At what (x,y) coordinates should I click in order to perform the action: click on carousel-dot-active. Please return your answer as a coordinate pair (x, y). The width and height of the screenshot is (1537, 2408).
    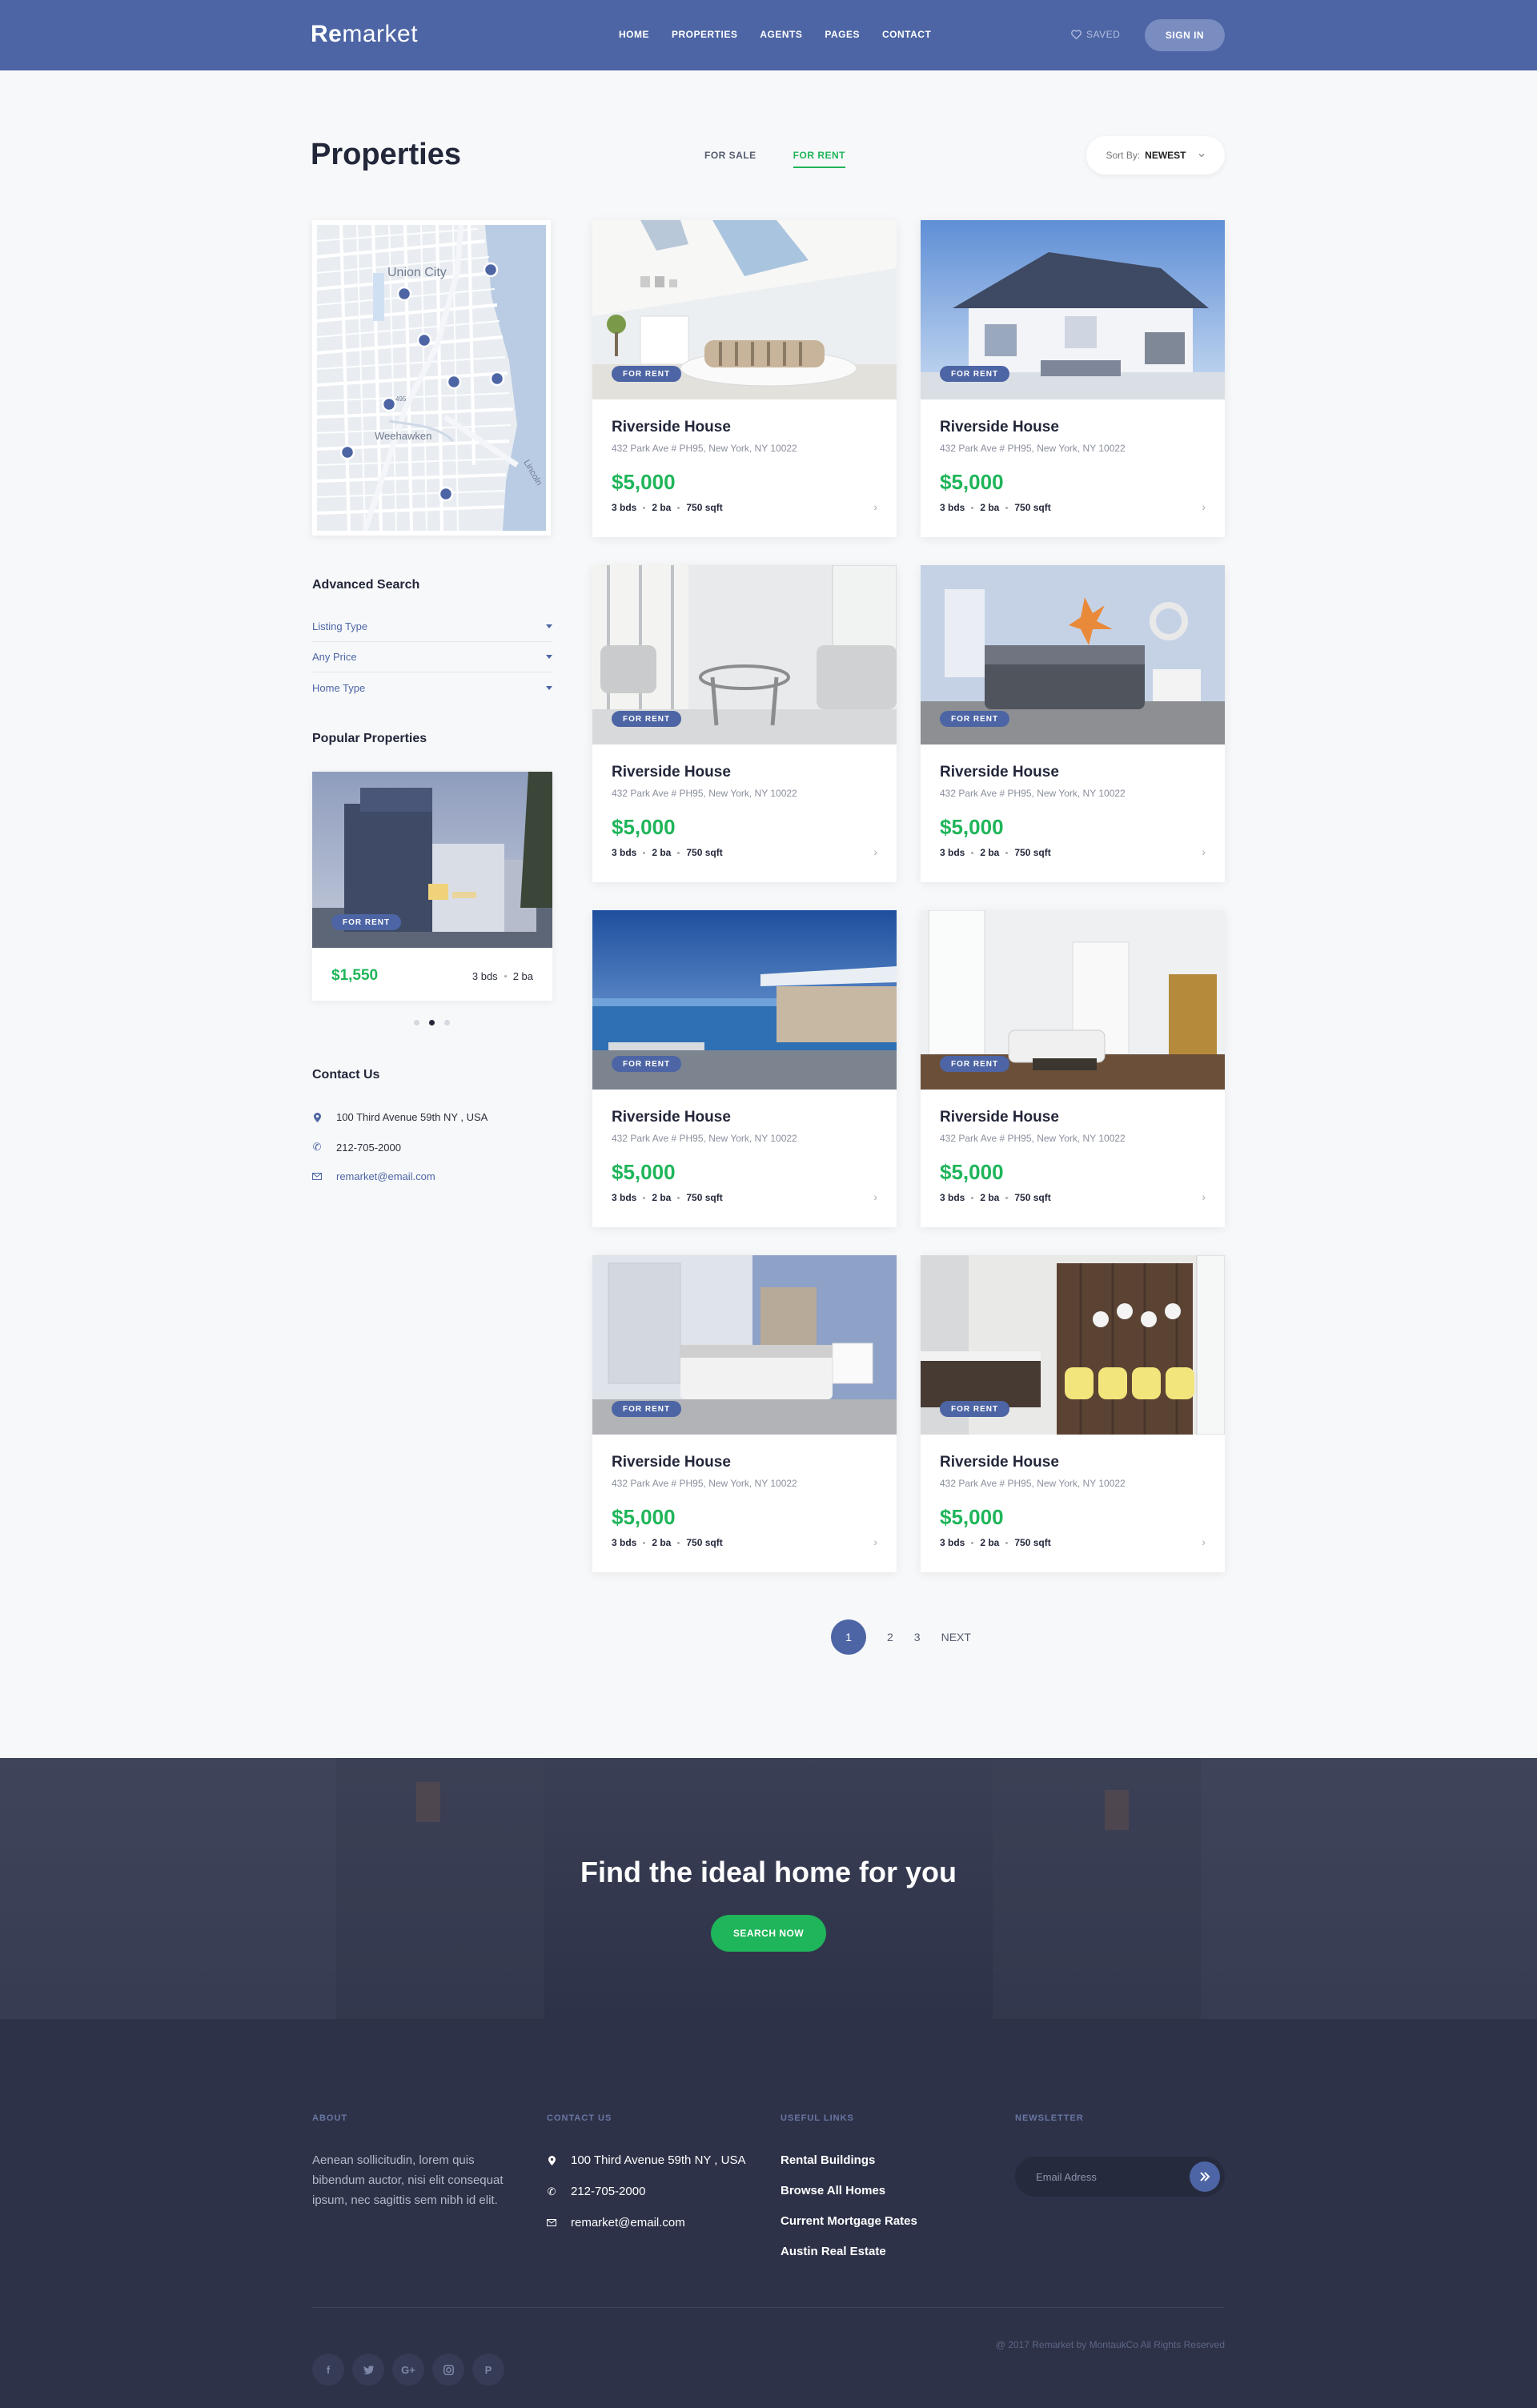
    Looking at the image, I should click on (432, 1022).